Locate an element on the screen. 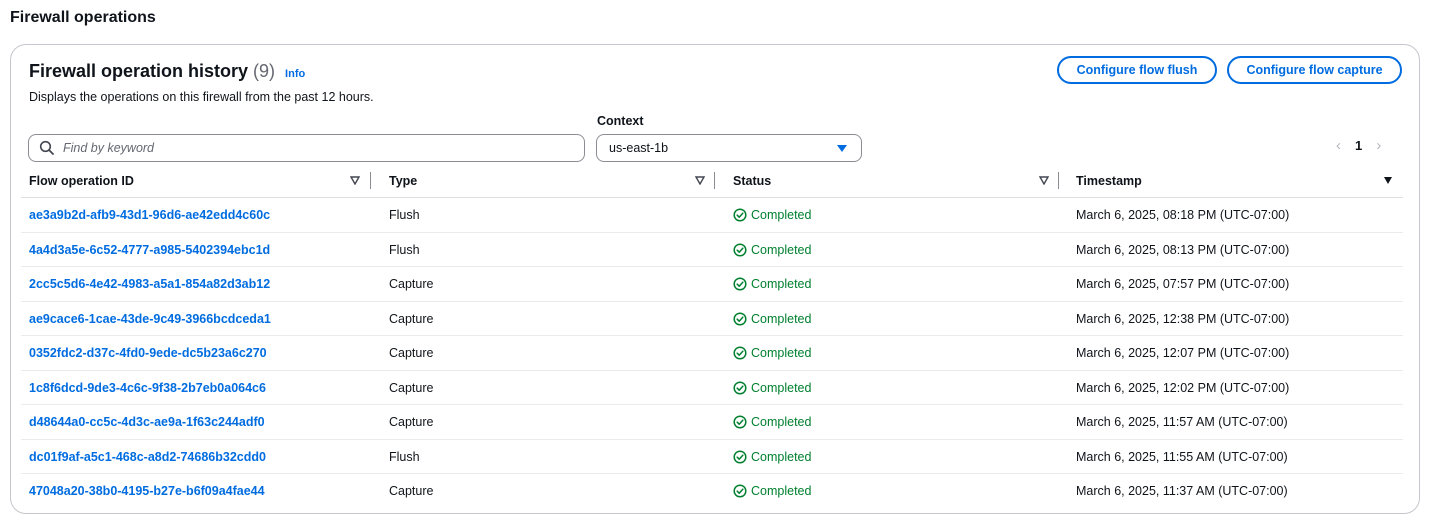  configure-flow-flush-button: Configure flow flush is located at coordinates (1137, 70).